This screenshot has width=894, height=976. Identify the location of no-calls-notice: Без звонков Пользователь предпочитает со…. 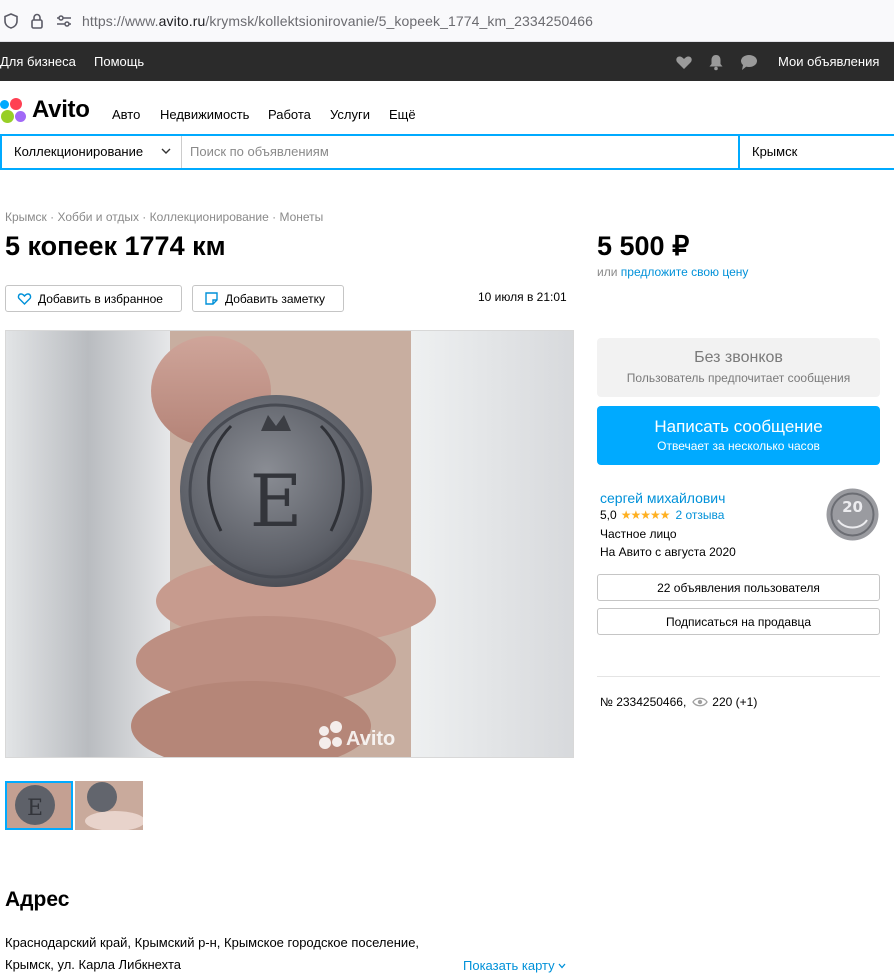
(738, 367).